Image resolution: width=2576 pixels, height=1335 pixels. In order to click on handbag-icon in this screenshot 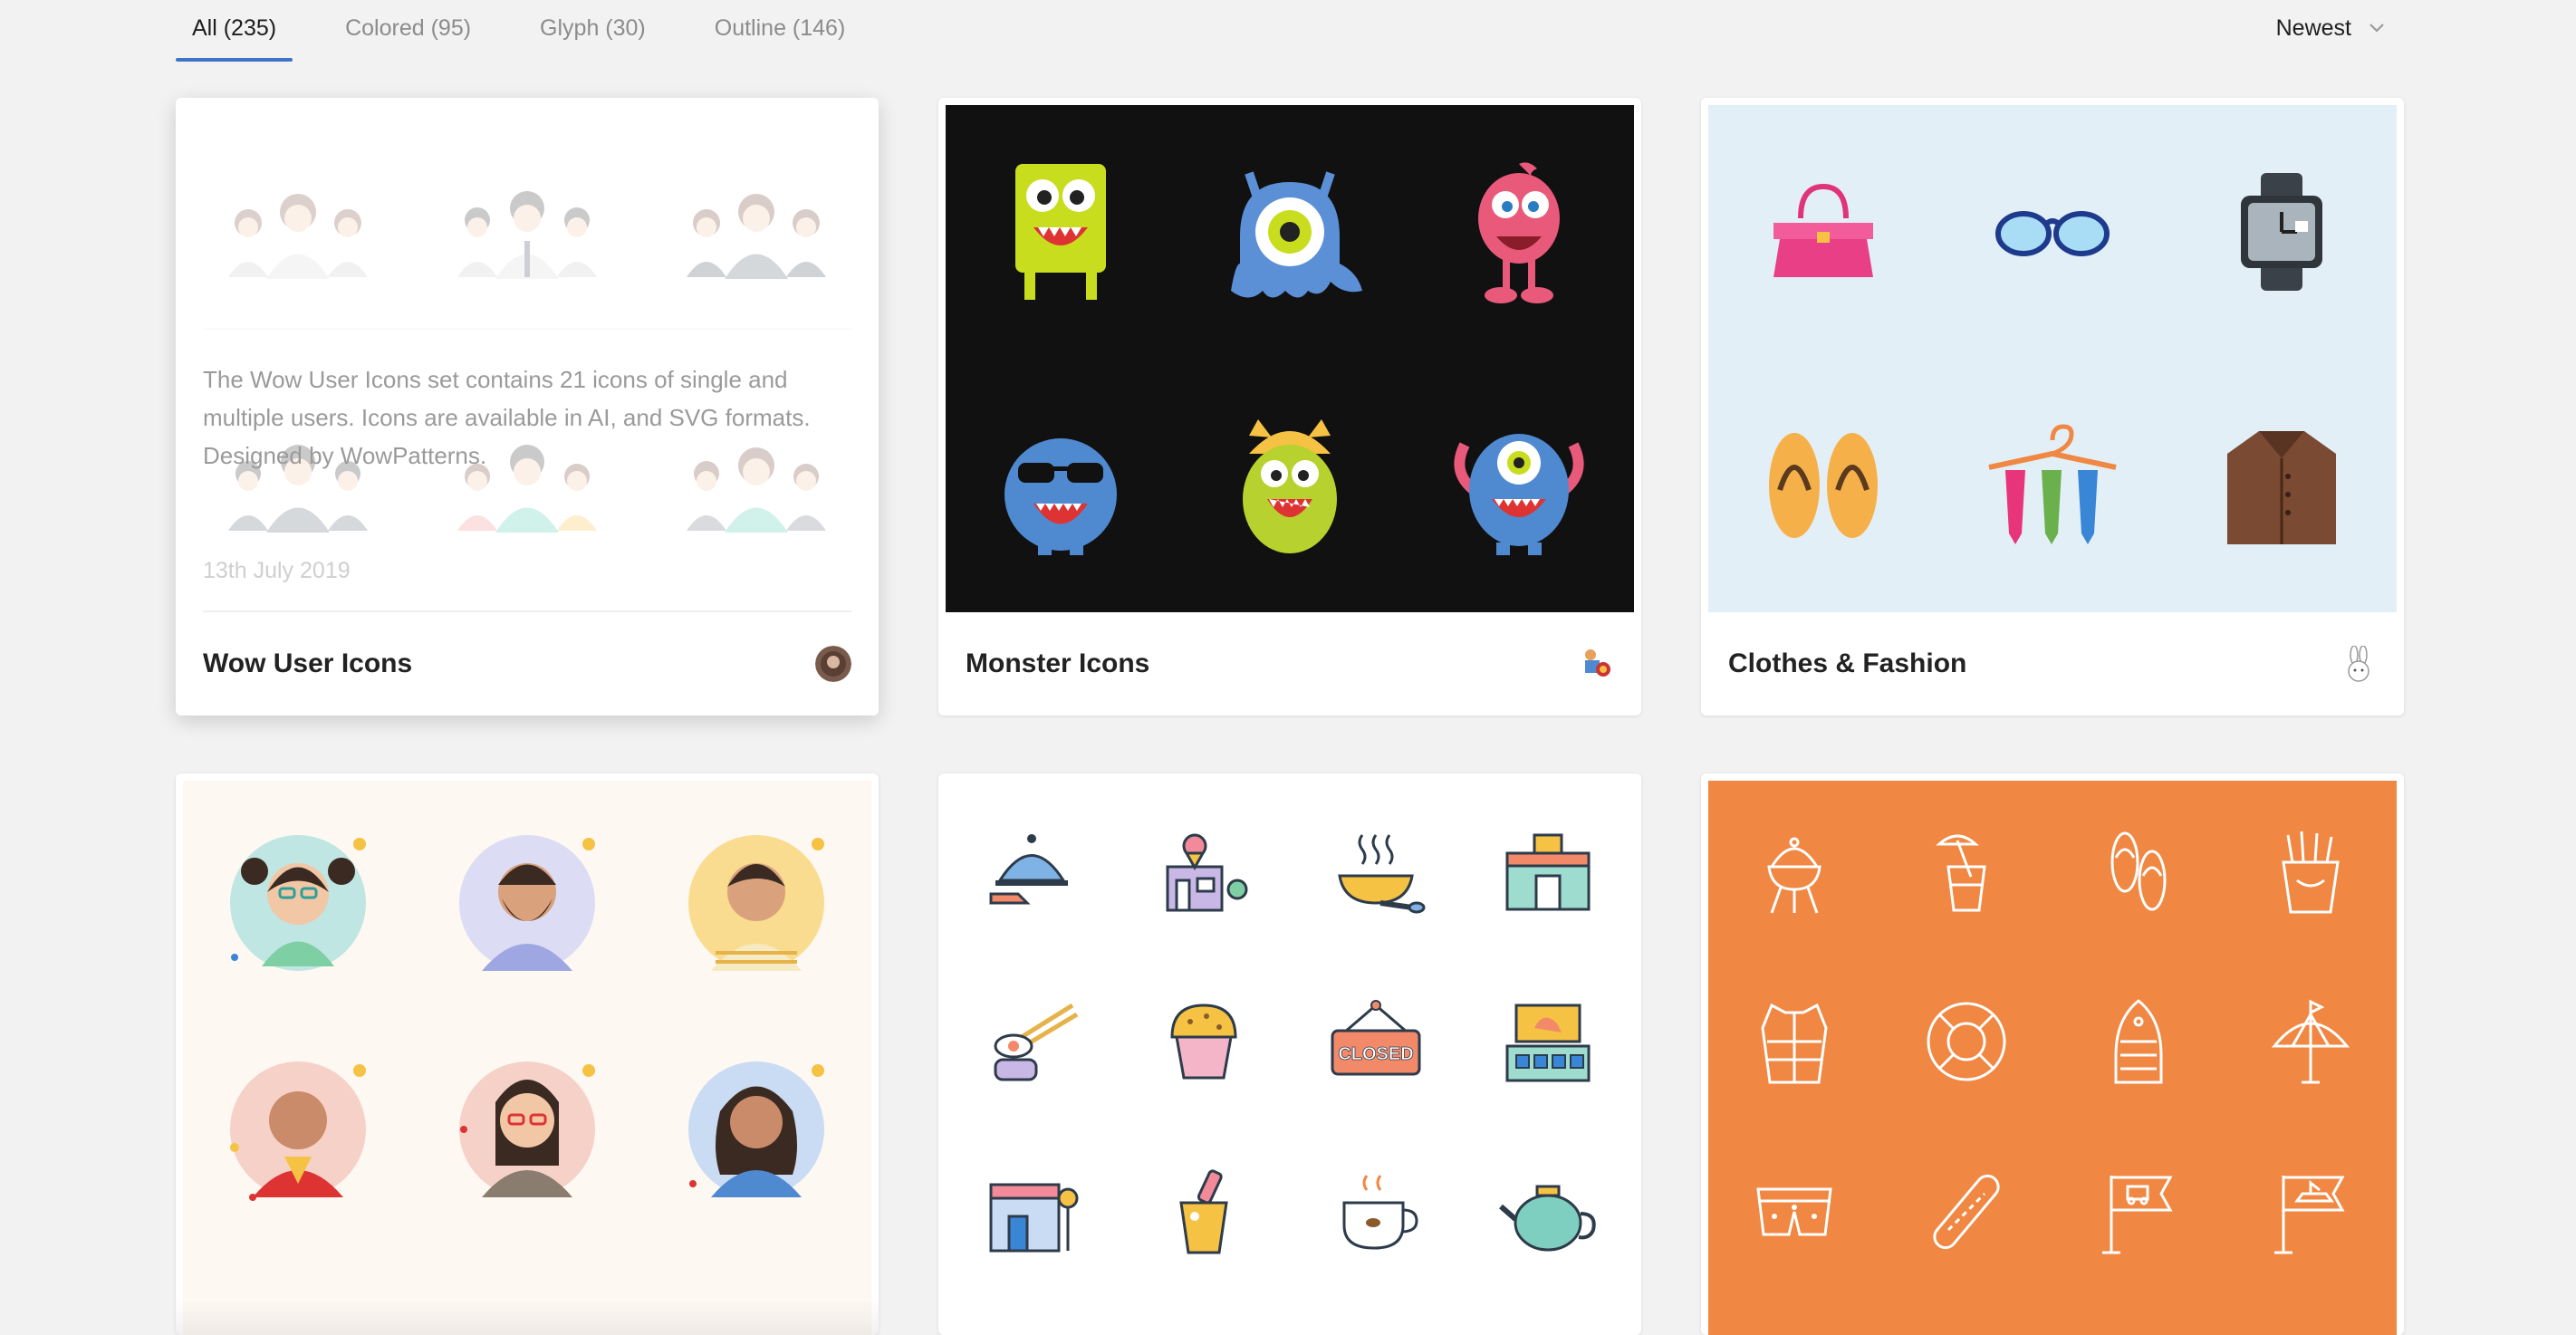, I will do `click(1823, 230)`.